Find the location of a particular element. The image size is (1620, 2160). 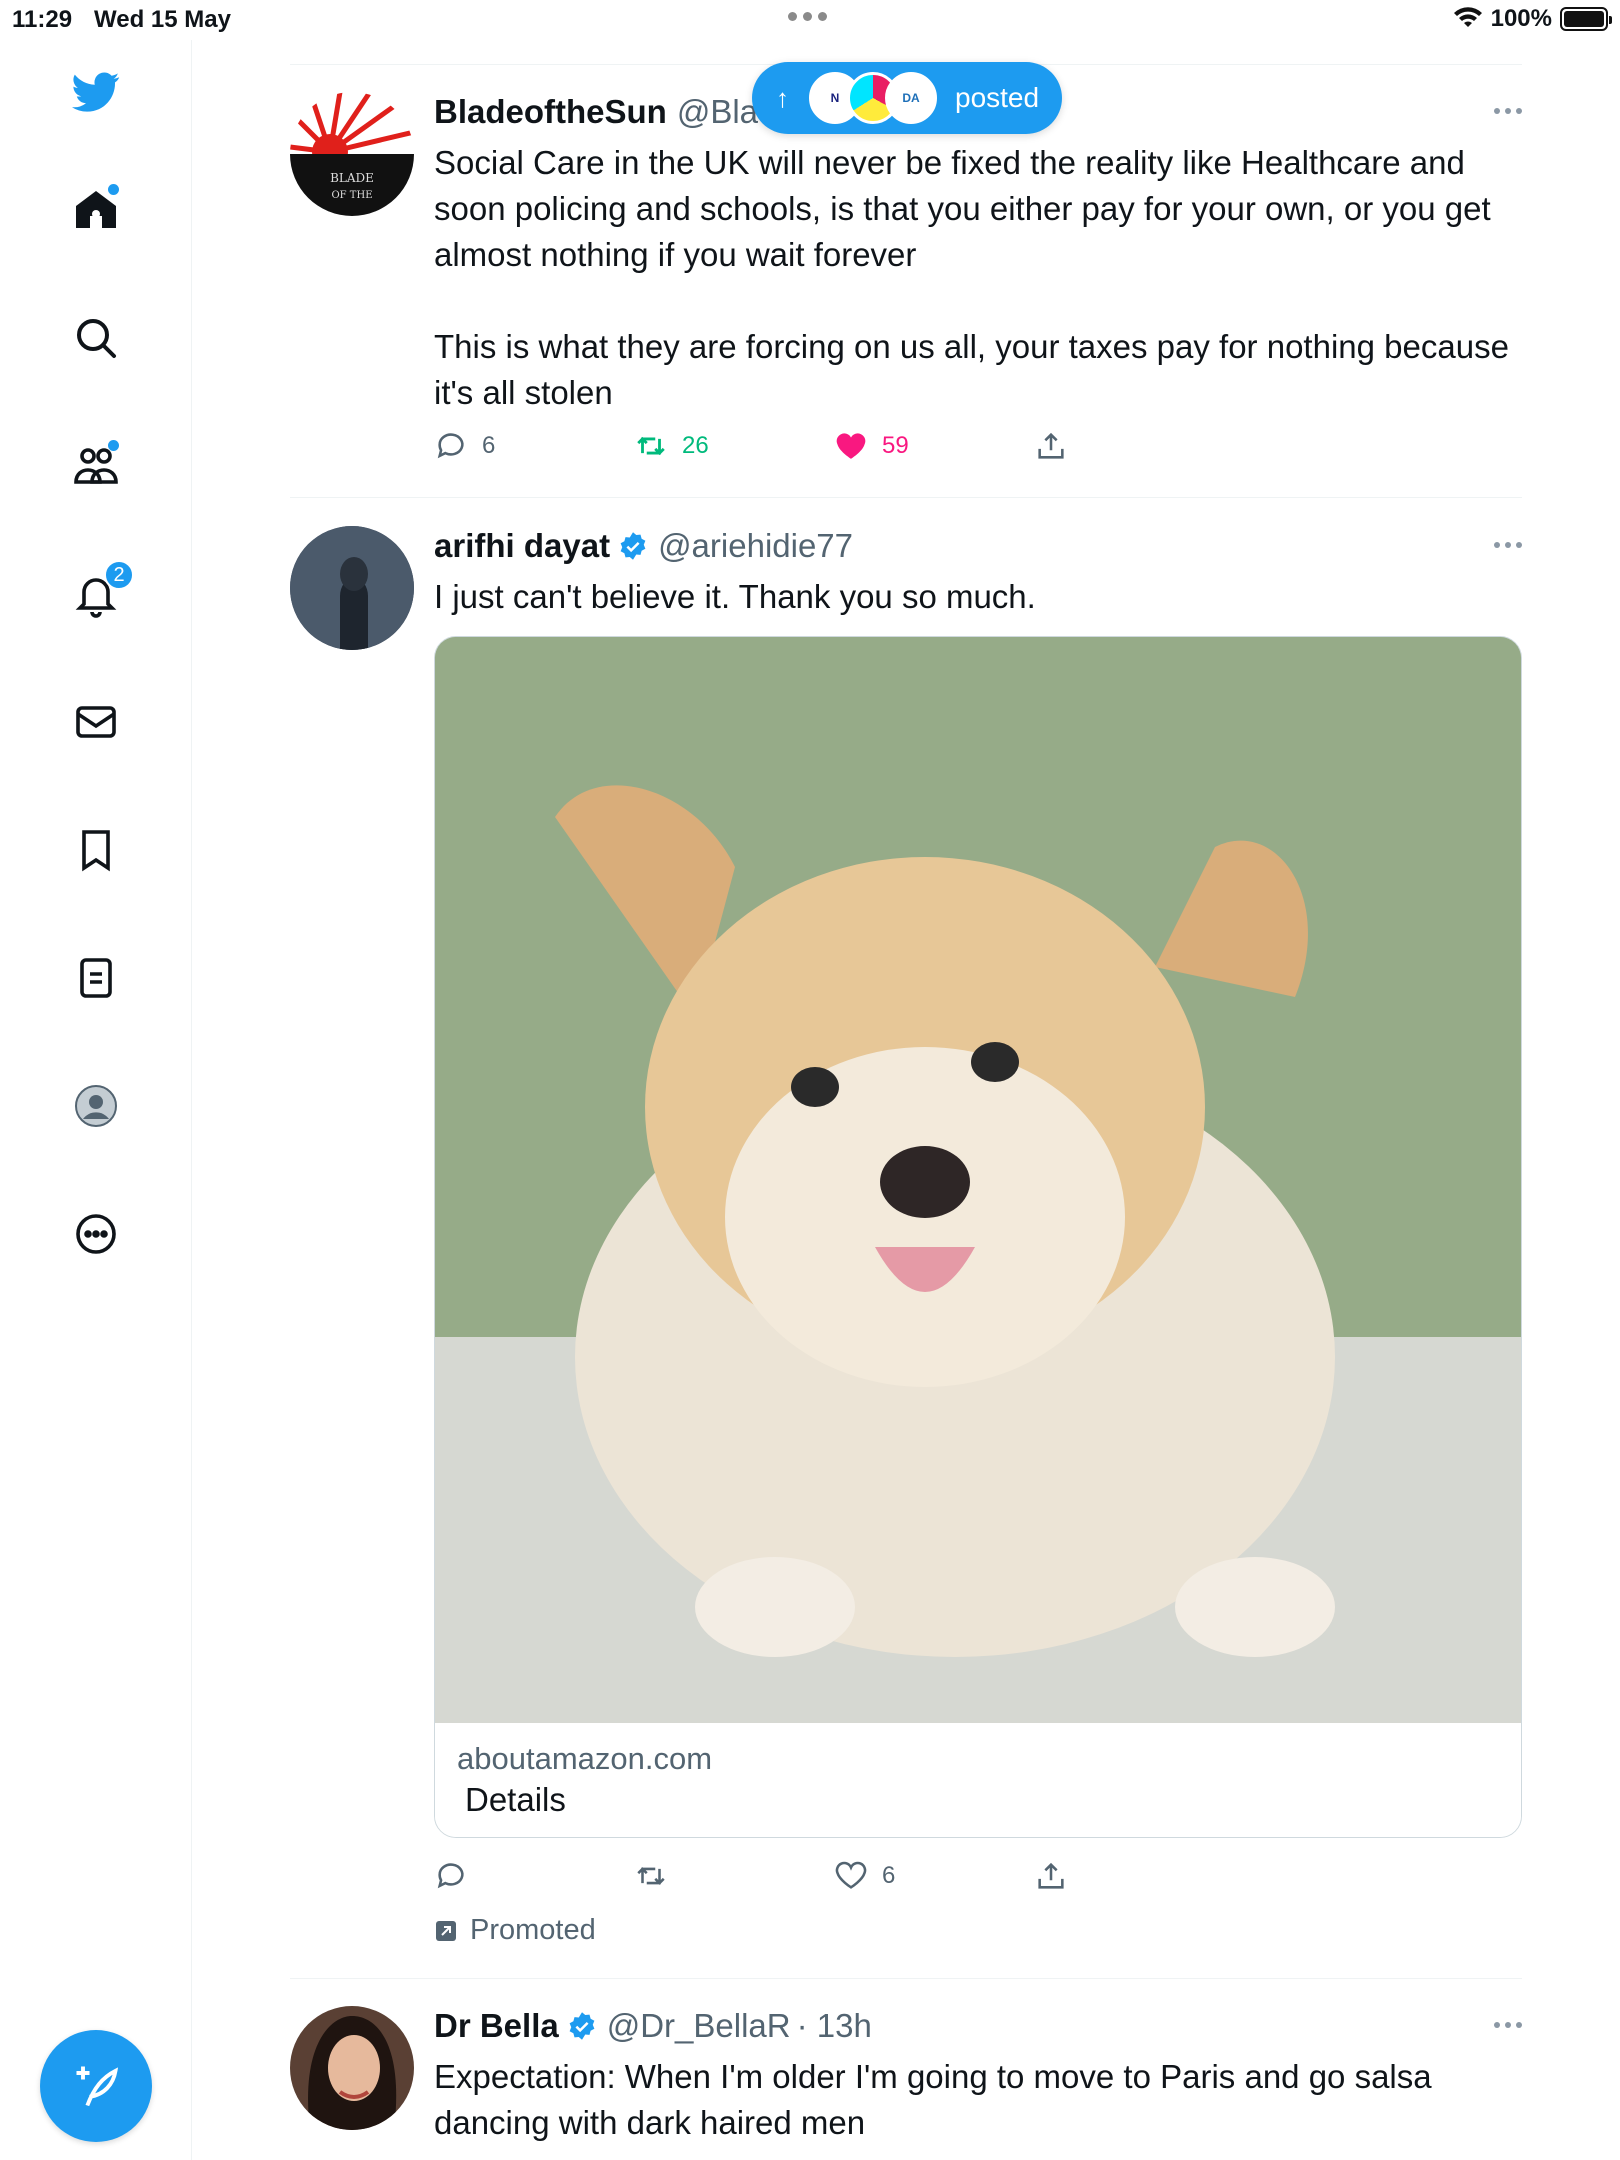

pill-label: posted is located at coordinates (997, 97).